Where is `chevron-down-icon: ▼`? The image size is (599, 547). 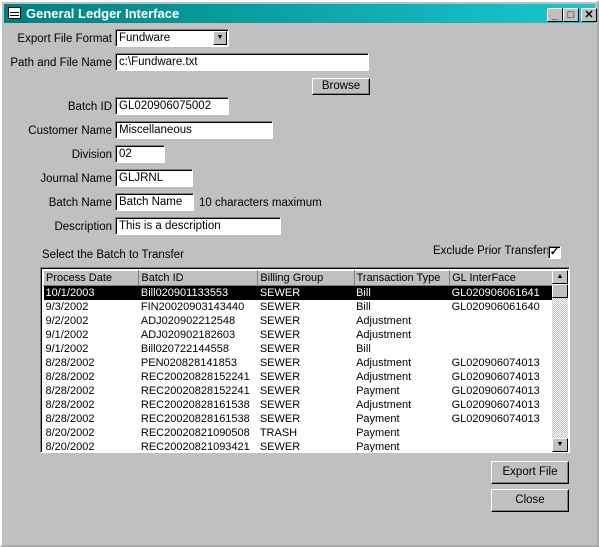 chevron-down-icon: ▼ is located at coordinates (220, 38).